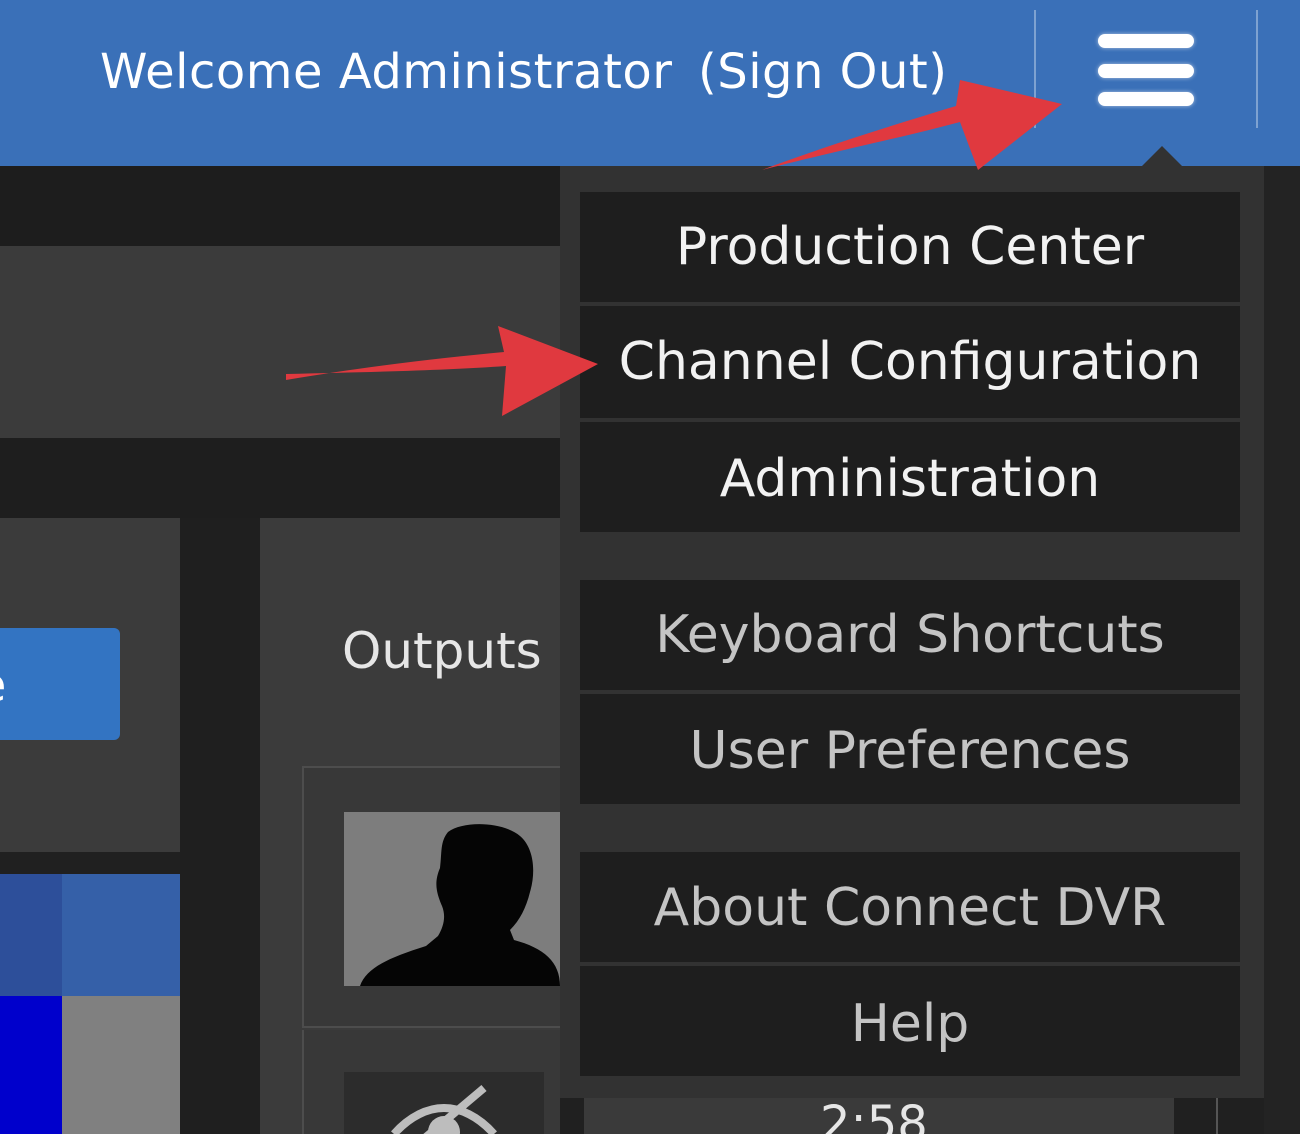 The width and height of the screenshot is (1300, 1134). What do you see at coordinates (910, 362) in the screenshot?
I see `menu-item-channel-configuration: Channel Configuration` at bounding box center [910, 362].